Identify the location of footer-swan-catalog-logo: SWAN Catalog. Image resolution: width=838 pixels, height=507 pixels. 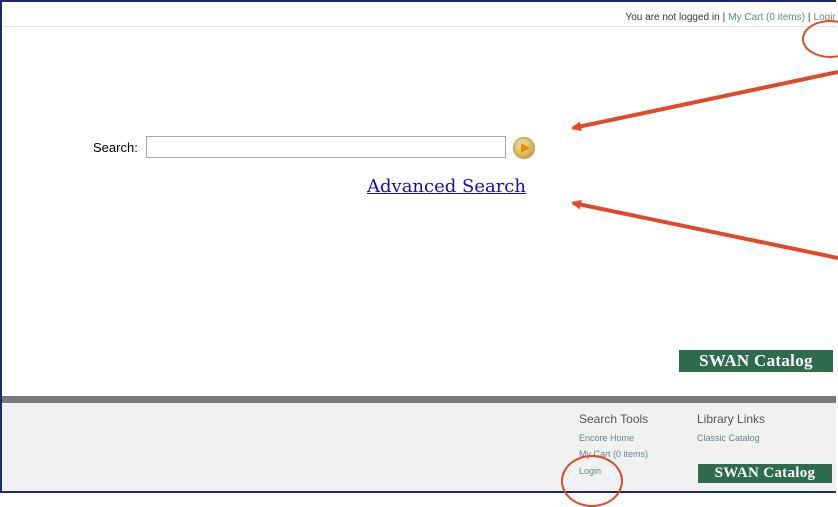
(765, 473).